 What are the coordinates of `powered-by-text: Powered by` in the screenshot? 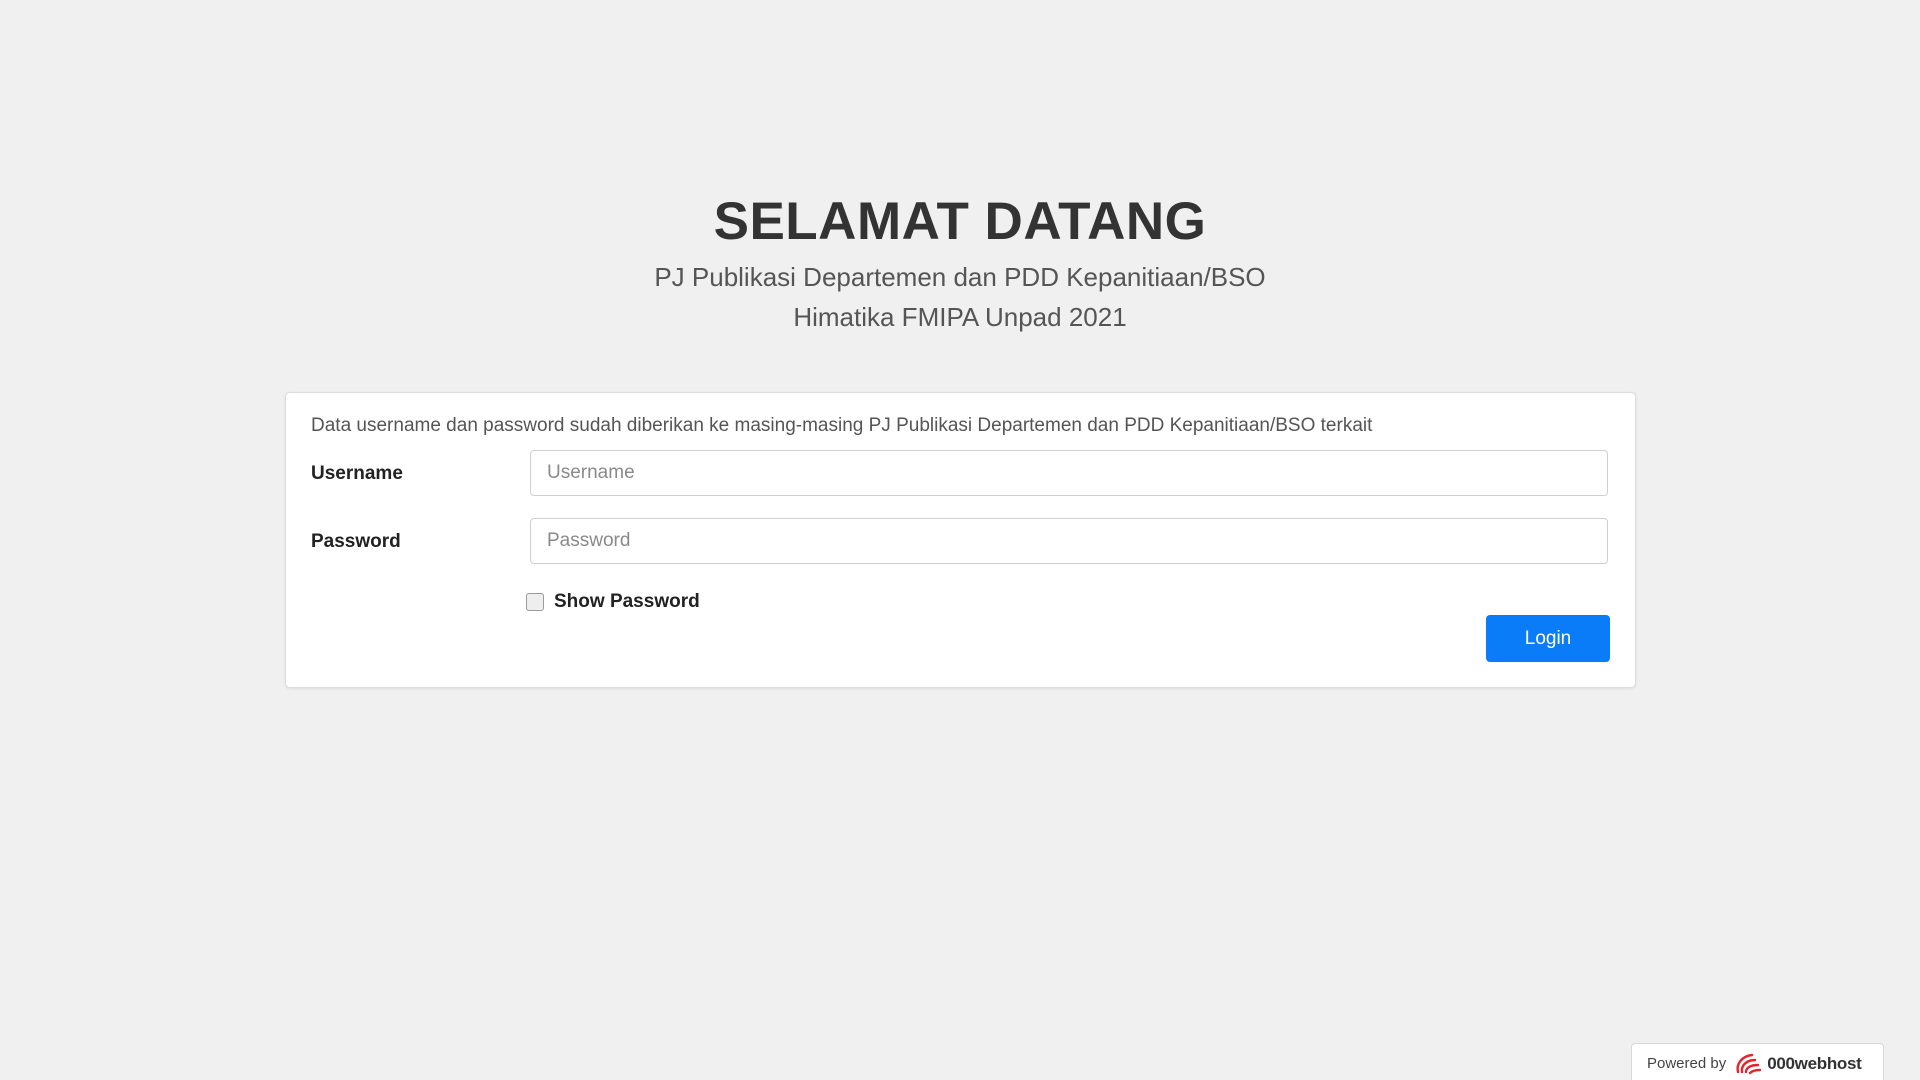 It's located at (1687, 1063).